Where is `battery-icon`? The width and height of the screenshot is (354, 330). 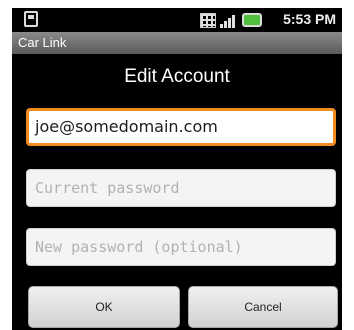
battery-icon is located at coordinates (252, 20).